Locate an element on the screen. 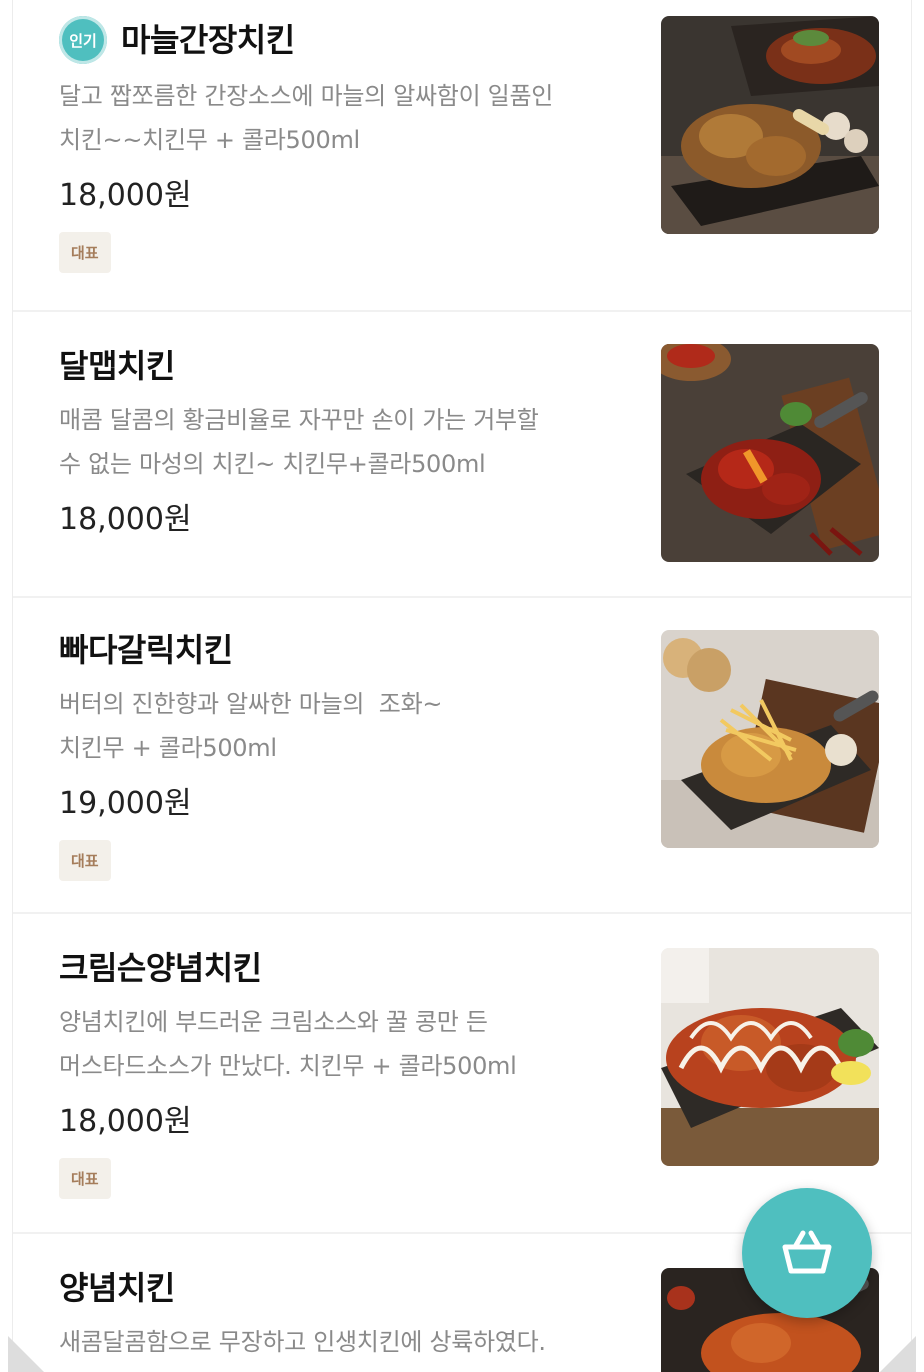 The height and width of the screenshot is (1372, 924). menu-item-name: 빠다갈릭치킨 is located at coordinates (146, 650).